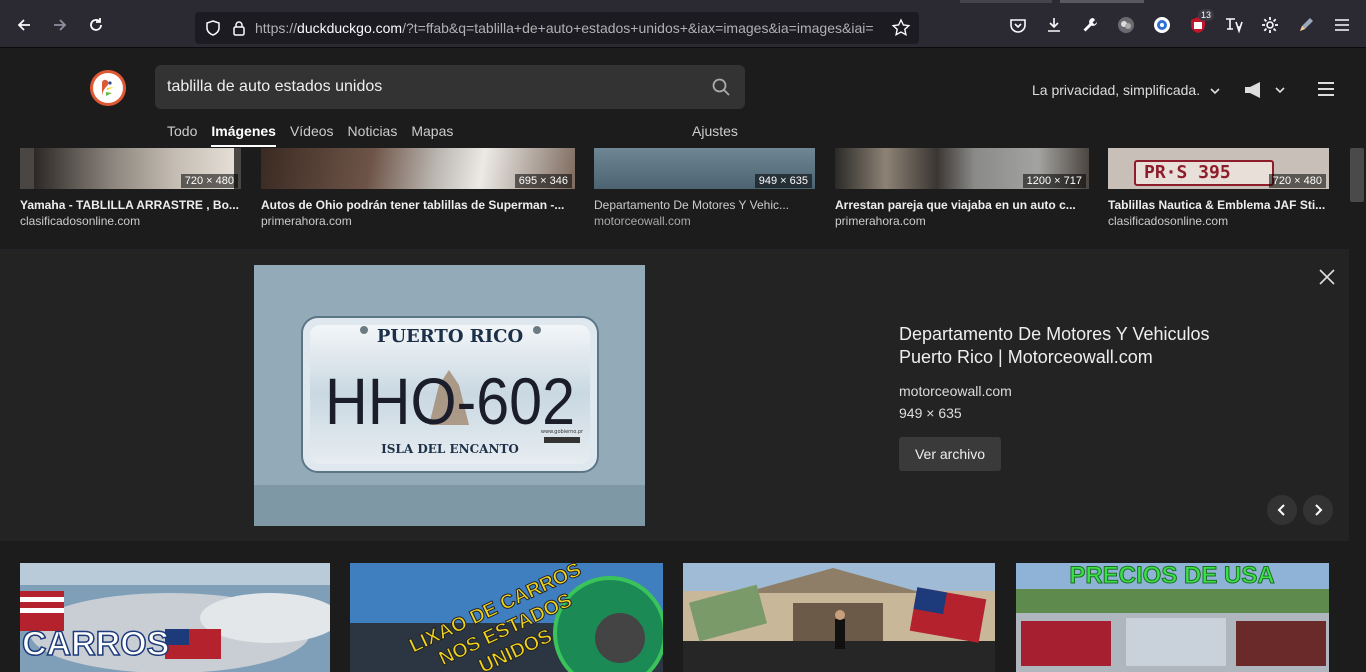 Image resolution: width=1366 pixels, height=672 pixels. I want to click on tab-strip-hint-active, so click(1102, 1).